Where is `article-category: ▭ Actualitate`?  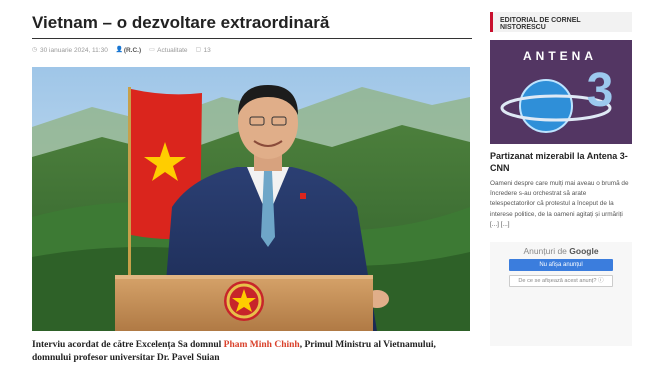 article-category: ▭ Actualitate is located at coordinates (168, 50).